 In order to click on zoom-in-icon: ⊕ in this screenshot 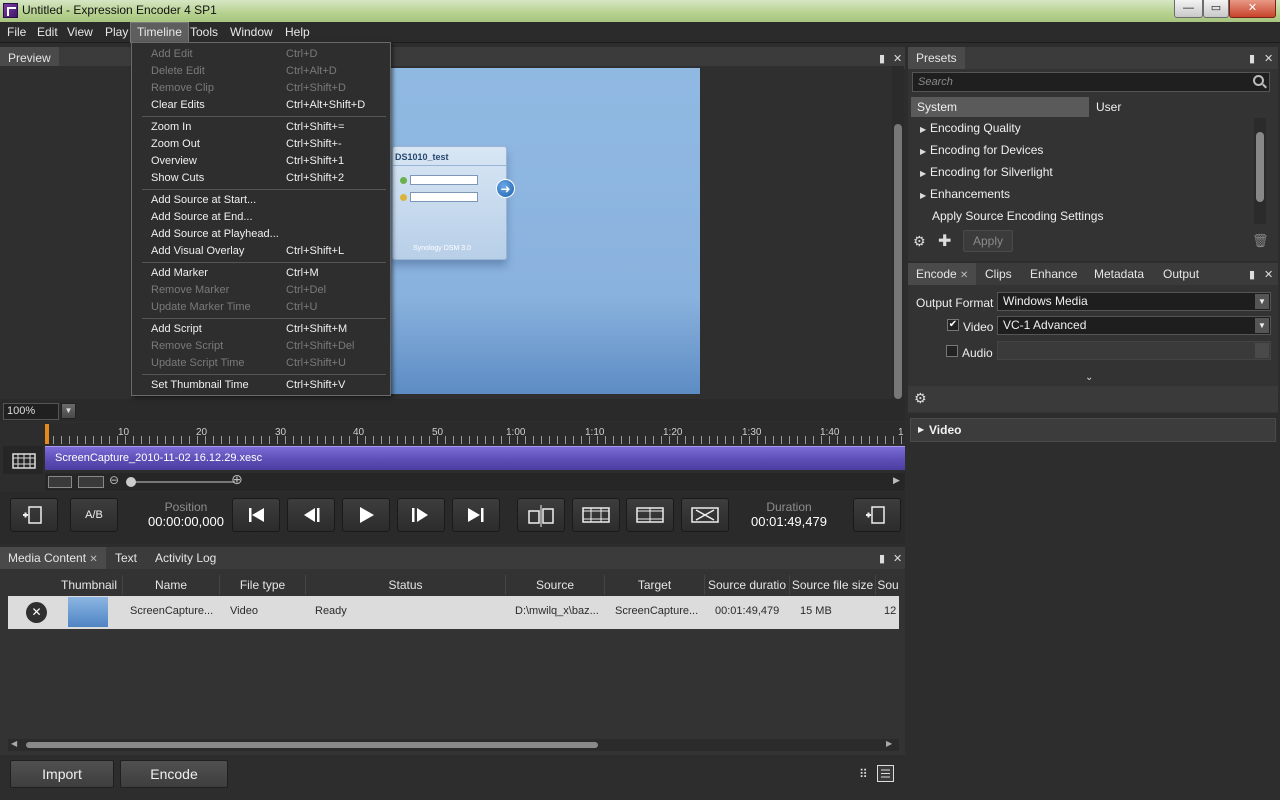, I will do `click(237, 479)`.